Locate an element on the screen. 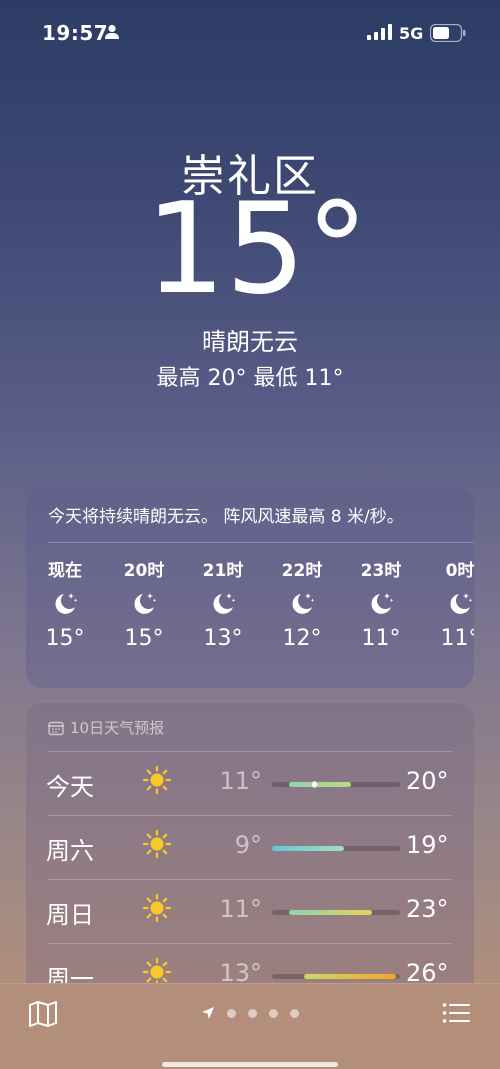  person-icon is located at coordinates (112, 31).